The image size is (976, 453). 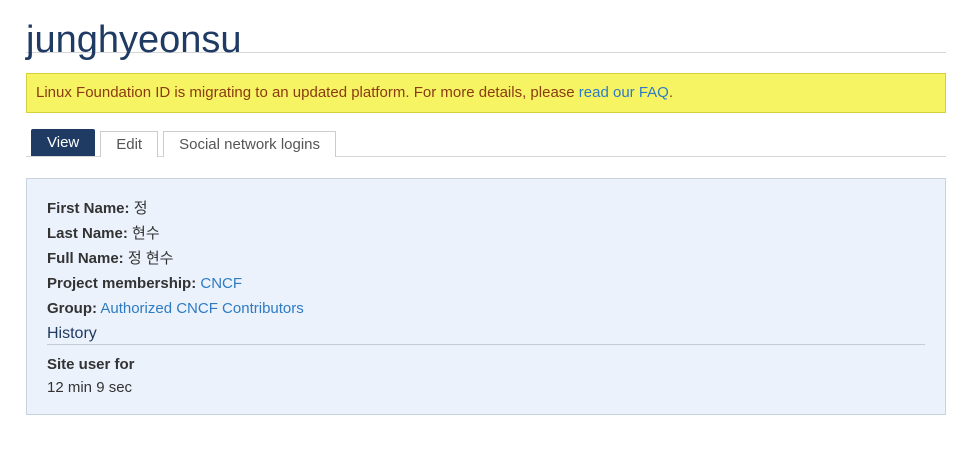 What do you see at coordinates (63, 142) in the screenshot?
I see `tab-view: View` at bounding box center [63, 142].